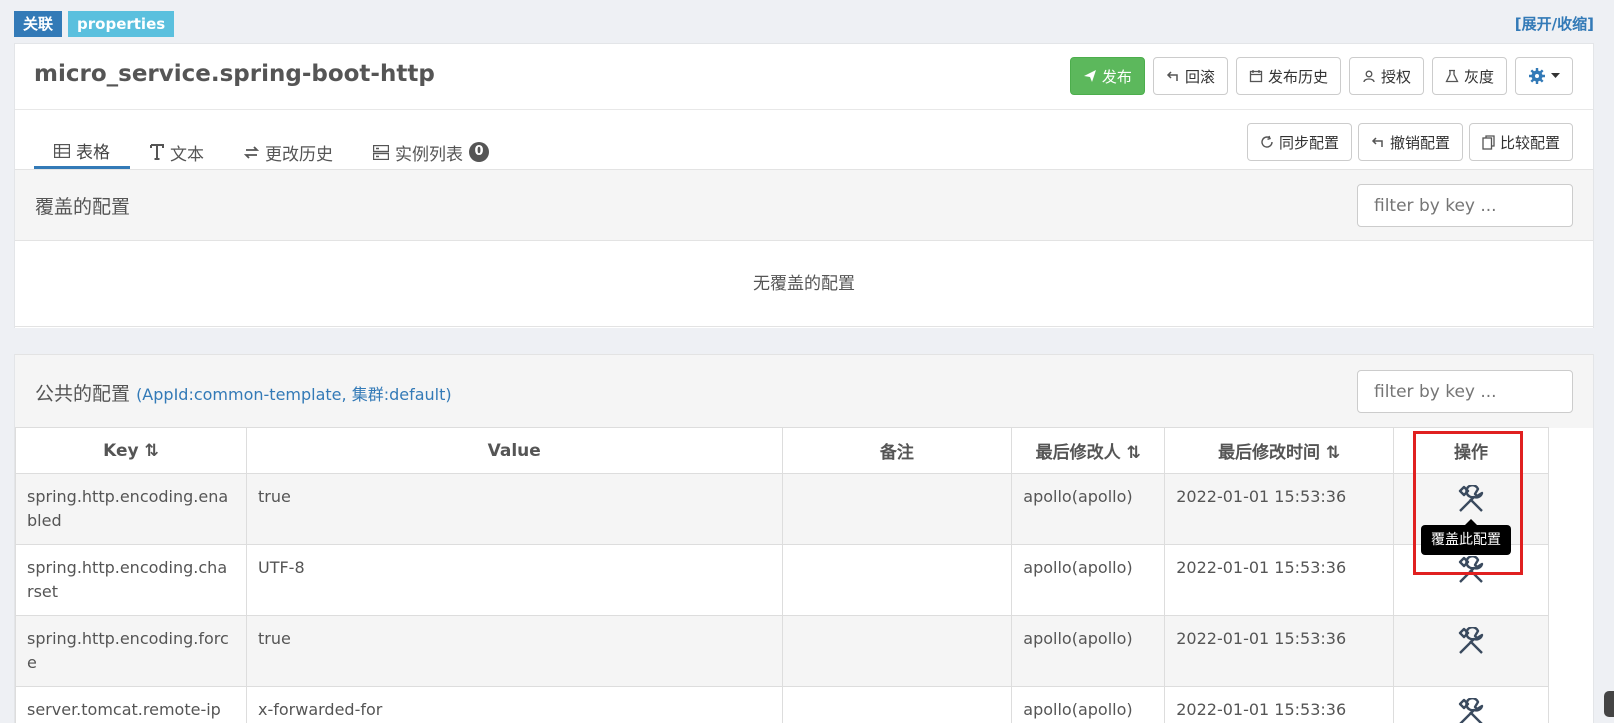 Image resolution: width=1614 pixels, height=723 pixels. I want to click on publish-button: 发布, so click(1107, 76).